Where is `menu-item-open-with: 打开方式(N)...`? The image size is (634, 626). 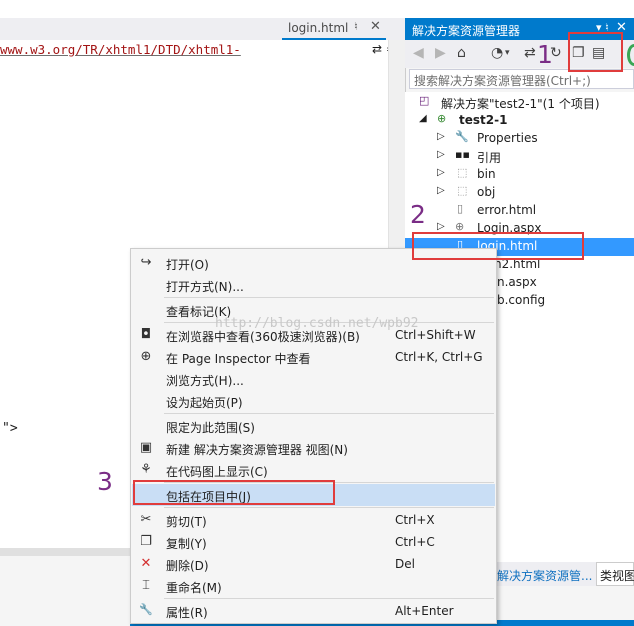
menu-item-open-with: 打开方式(N)... is located at coordinates (313, 285).